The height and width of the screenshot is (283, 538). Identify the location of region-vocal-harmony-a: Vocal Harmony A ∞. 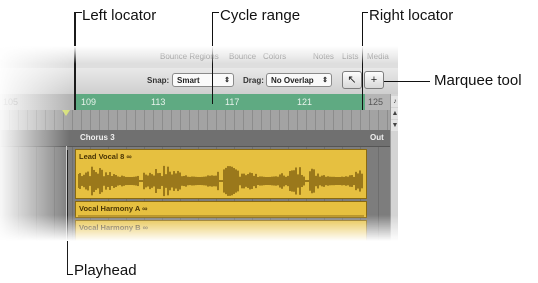
(221, 209).